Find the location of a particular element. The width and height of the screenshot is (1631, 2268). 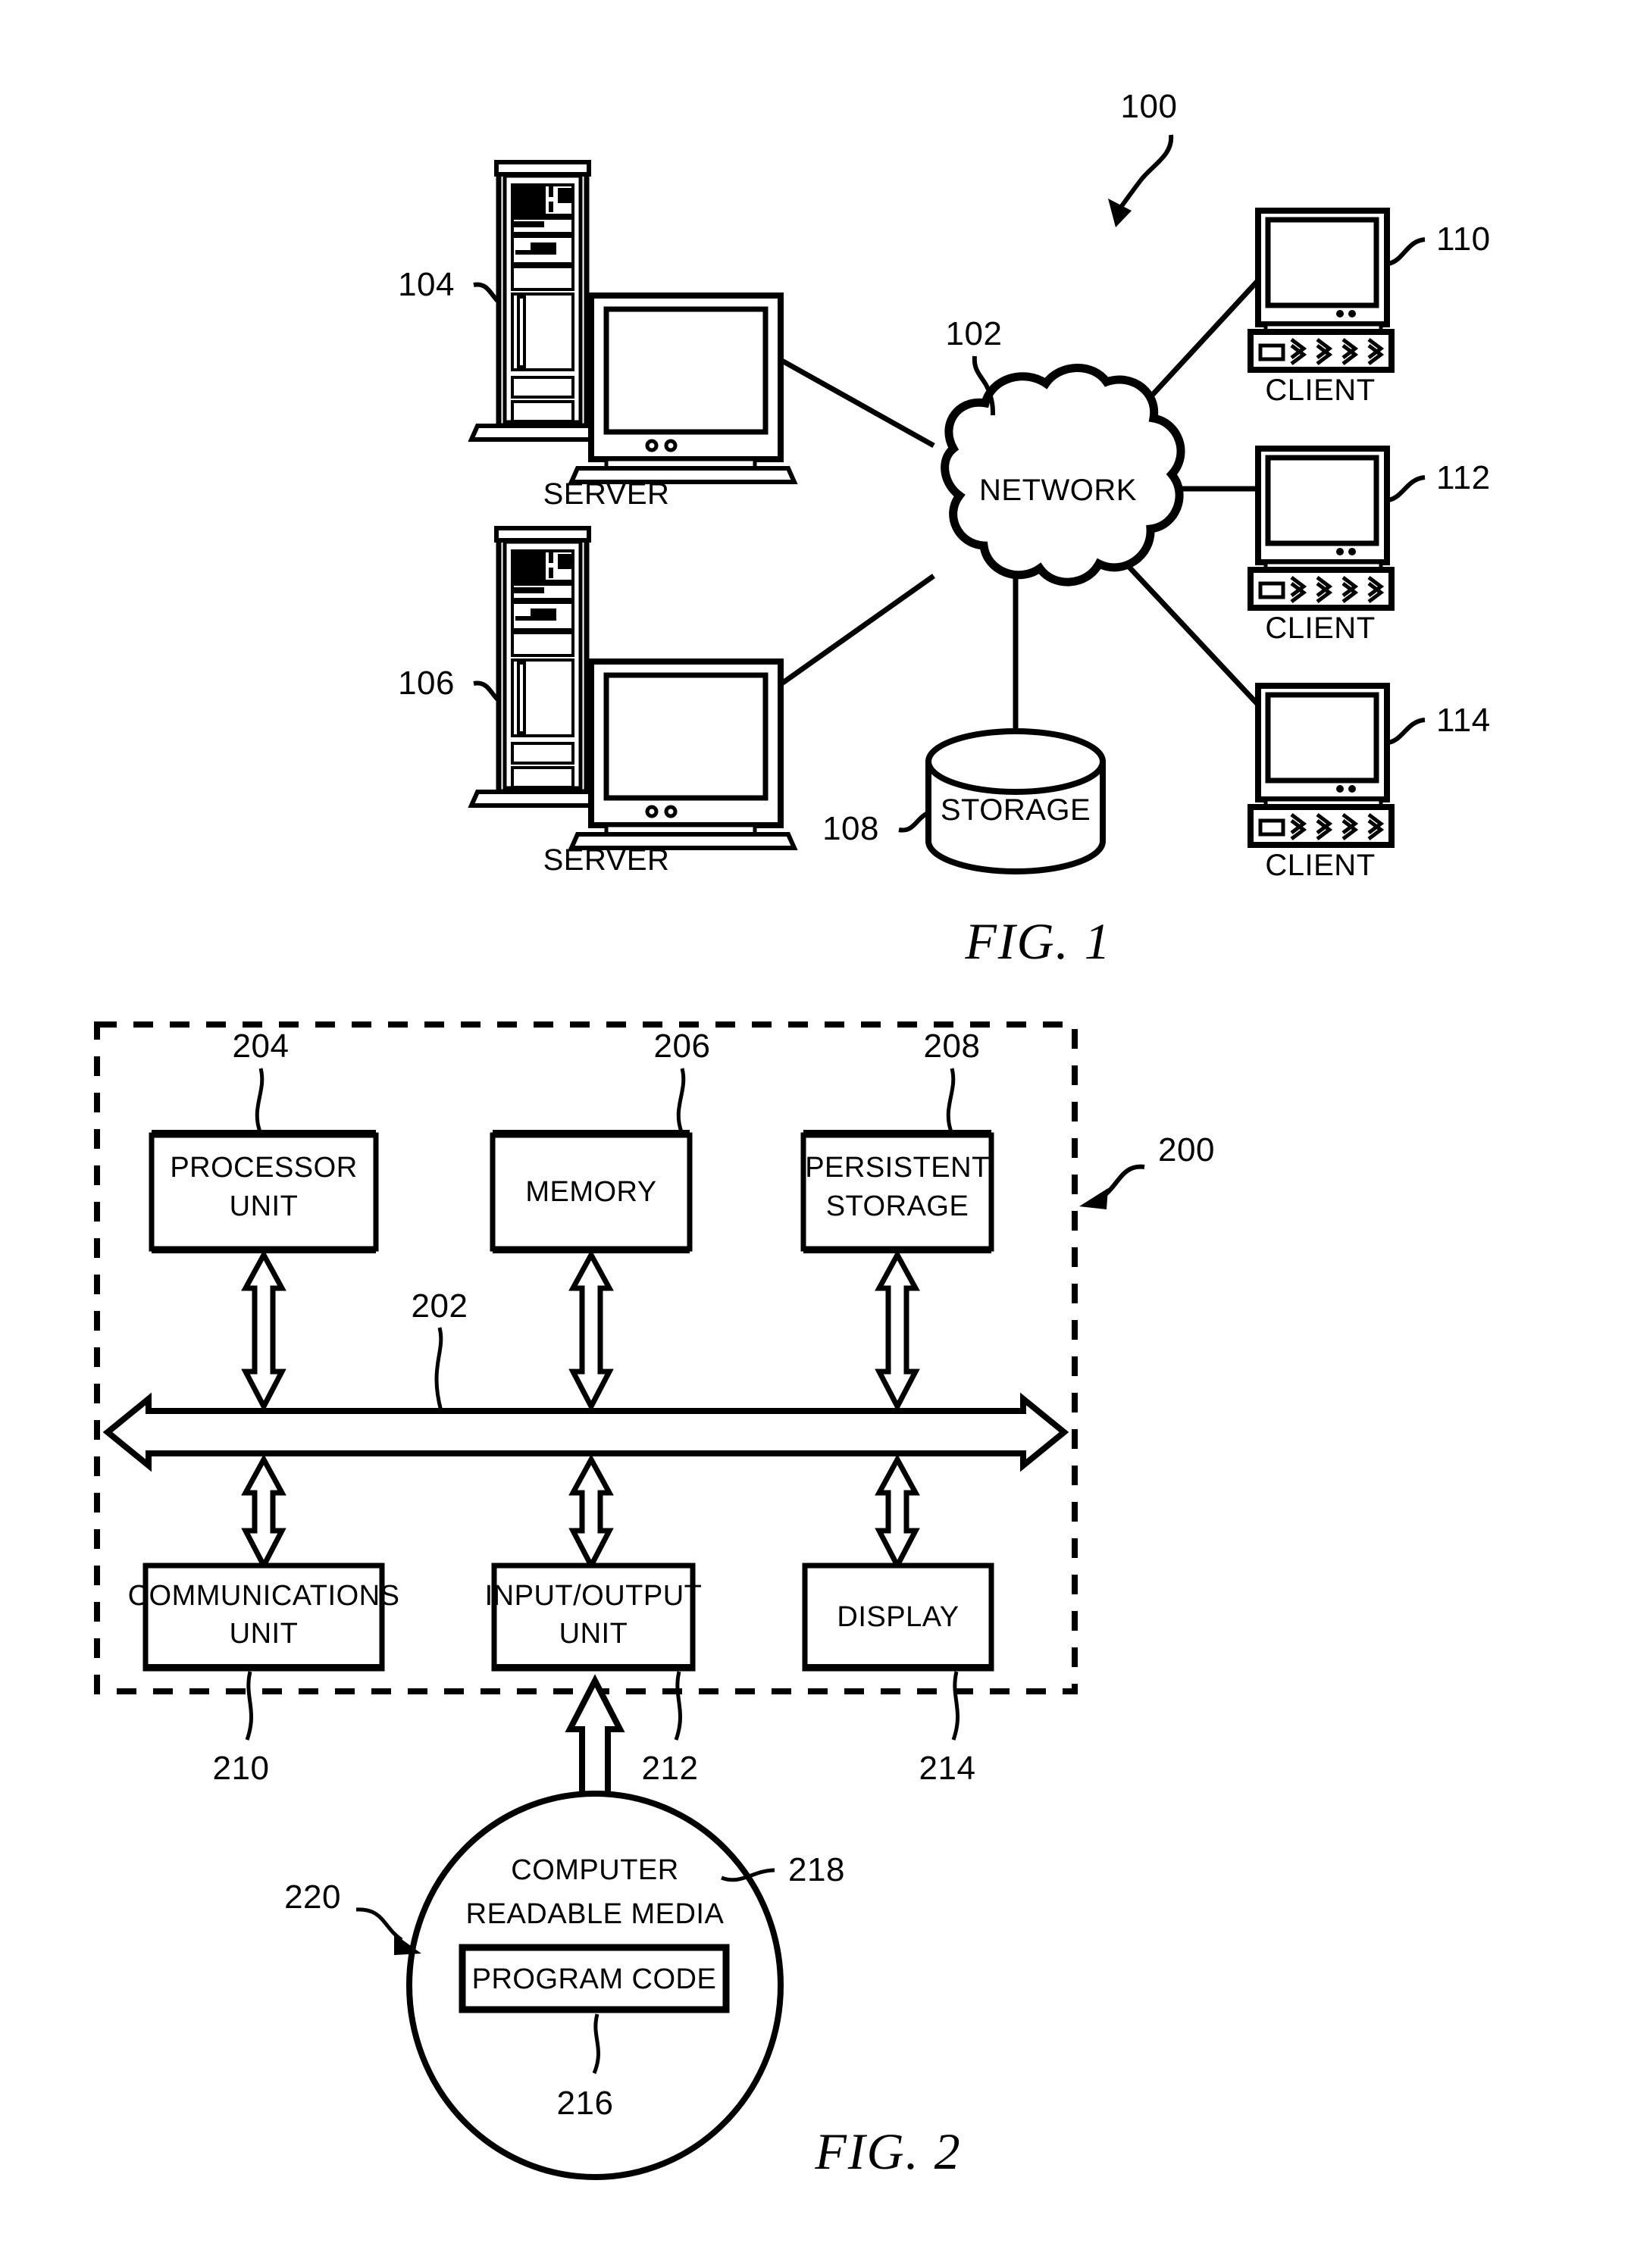

bus-connector-arrows-lower is located at coordinates (580, 1512).